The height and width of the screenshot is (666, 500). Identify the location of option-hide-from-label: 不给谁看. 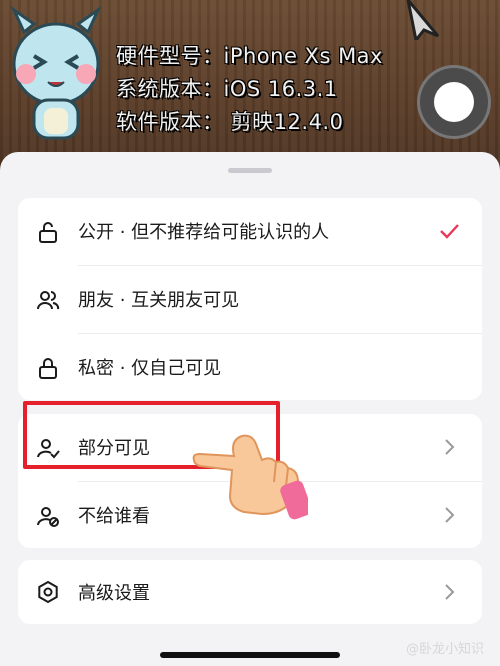
(114, 516).